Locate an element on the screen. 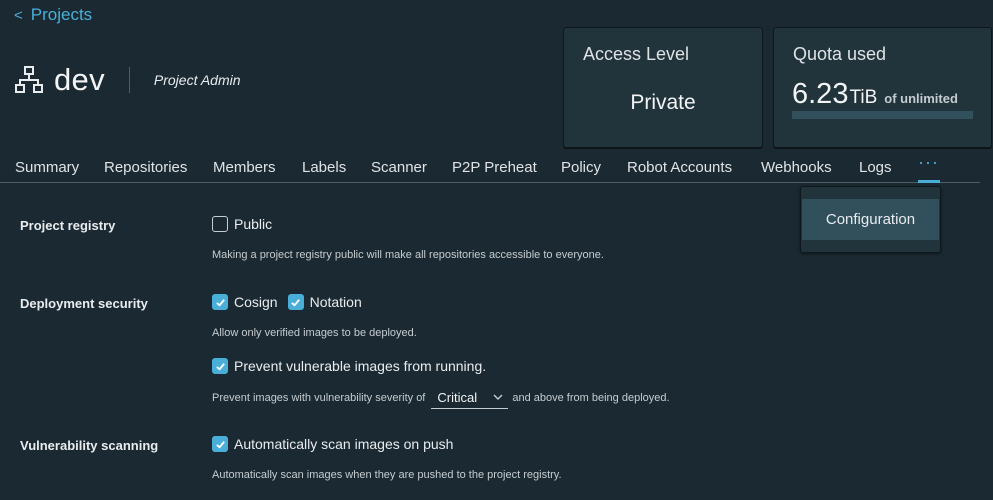 The width and height of the screenshot is (993, 500). tab-members: Members is located at coordinates (244, 167).